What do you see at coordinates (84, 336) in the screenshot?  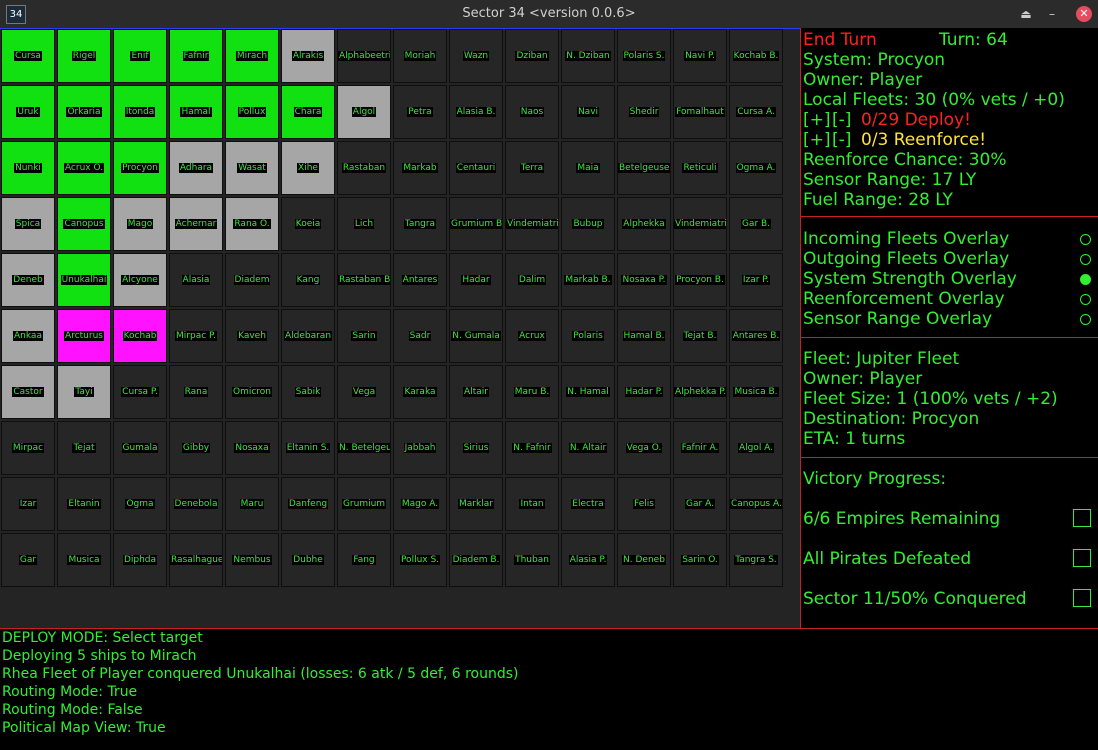 I see `star-system-cell: Arcturus` at bounding box center [84, 336].